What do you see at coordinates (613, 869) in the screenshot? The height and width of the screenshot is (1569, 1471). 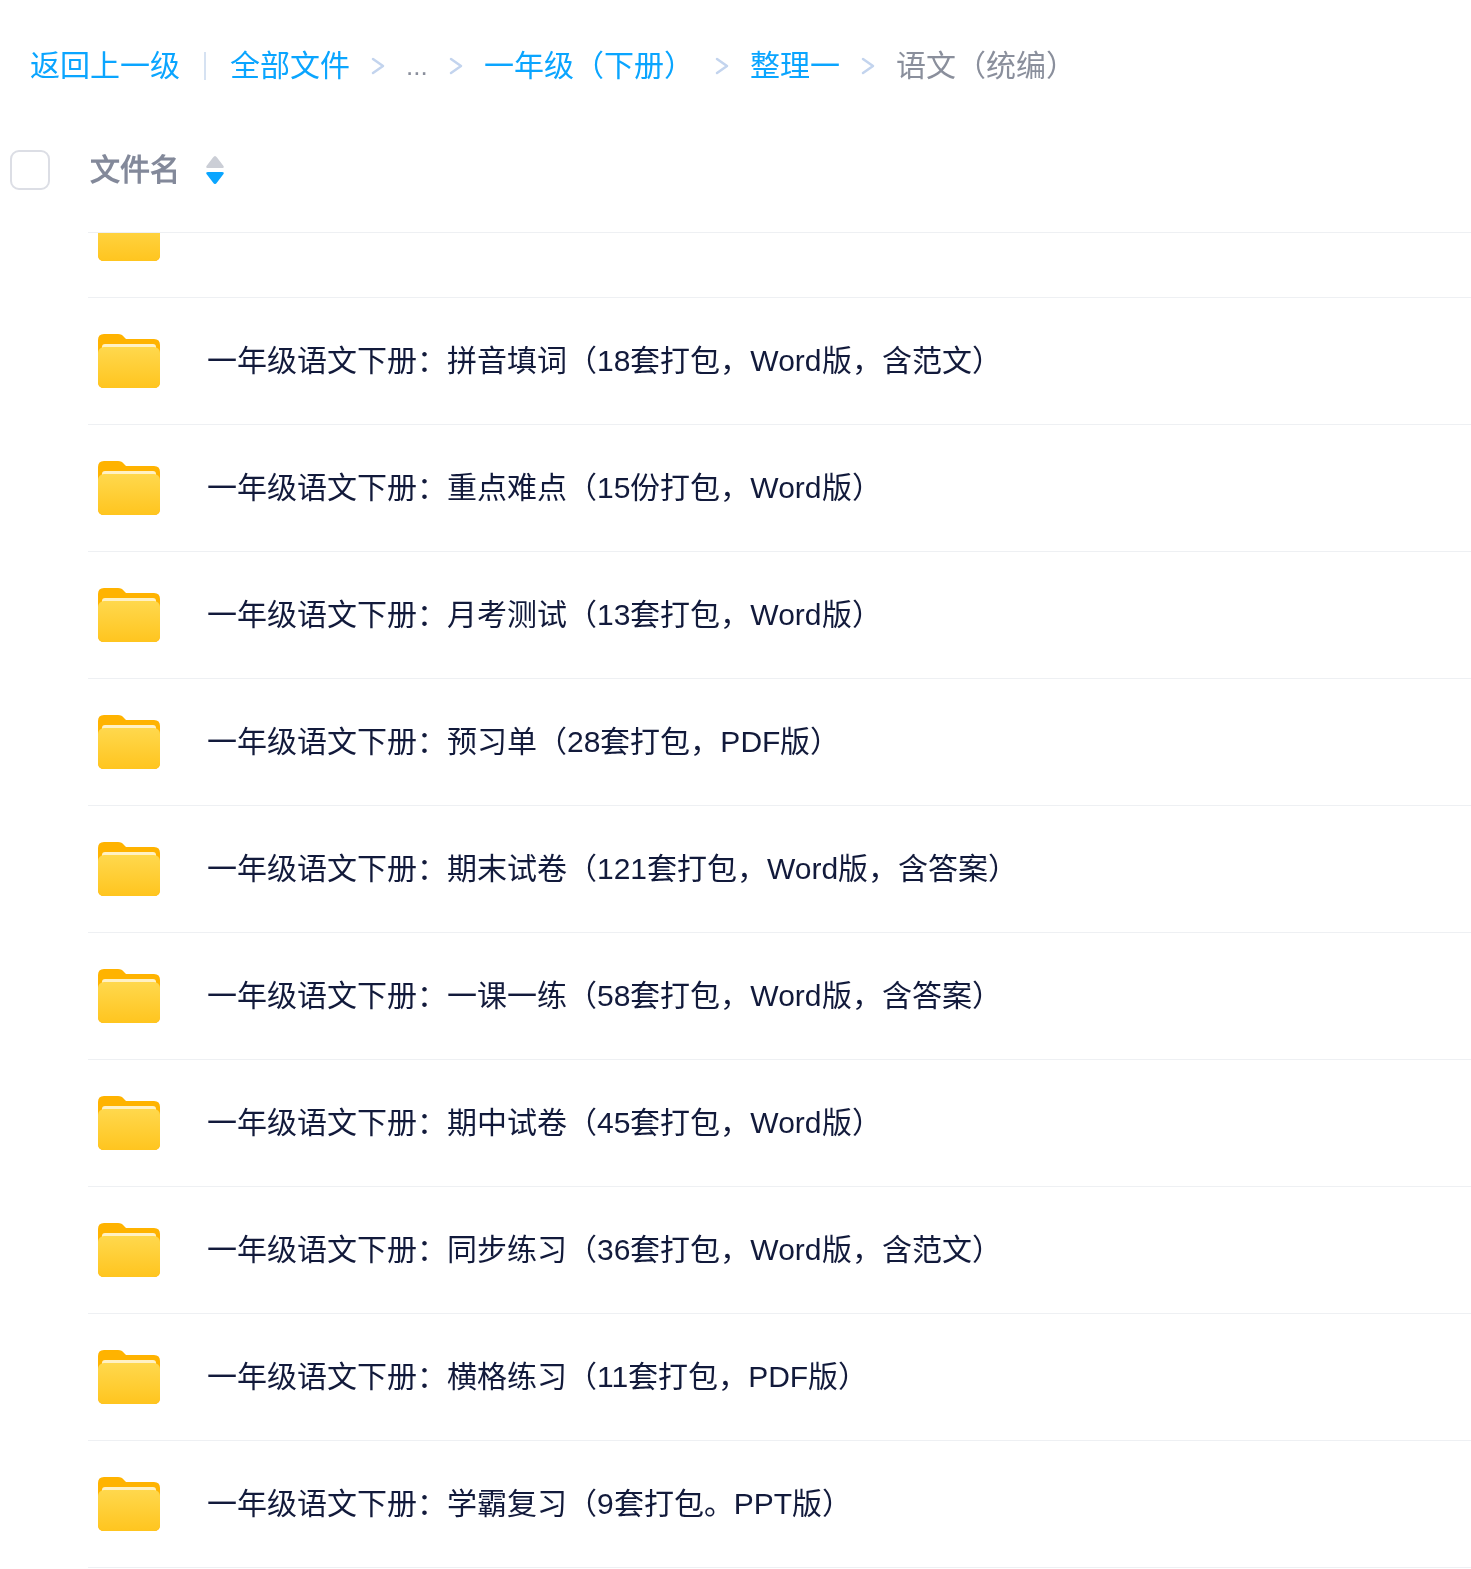 I see `folder-name: 一年级语文下册：期末试卷（121套打包，Word版，含答案）` at bounding box center [613, 869].